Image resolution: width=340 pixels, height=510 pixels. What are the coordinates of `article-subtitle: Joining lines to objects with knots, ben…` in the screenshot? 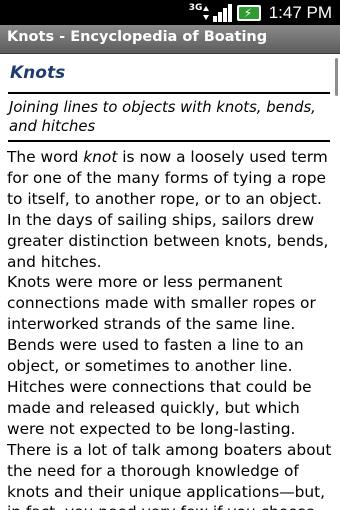 It's located at (162, 117).